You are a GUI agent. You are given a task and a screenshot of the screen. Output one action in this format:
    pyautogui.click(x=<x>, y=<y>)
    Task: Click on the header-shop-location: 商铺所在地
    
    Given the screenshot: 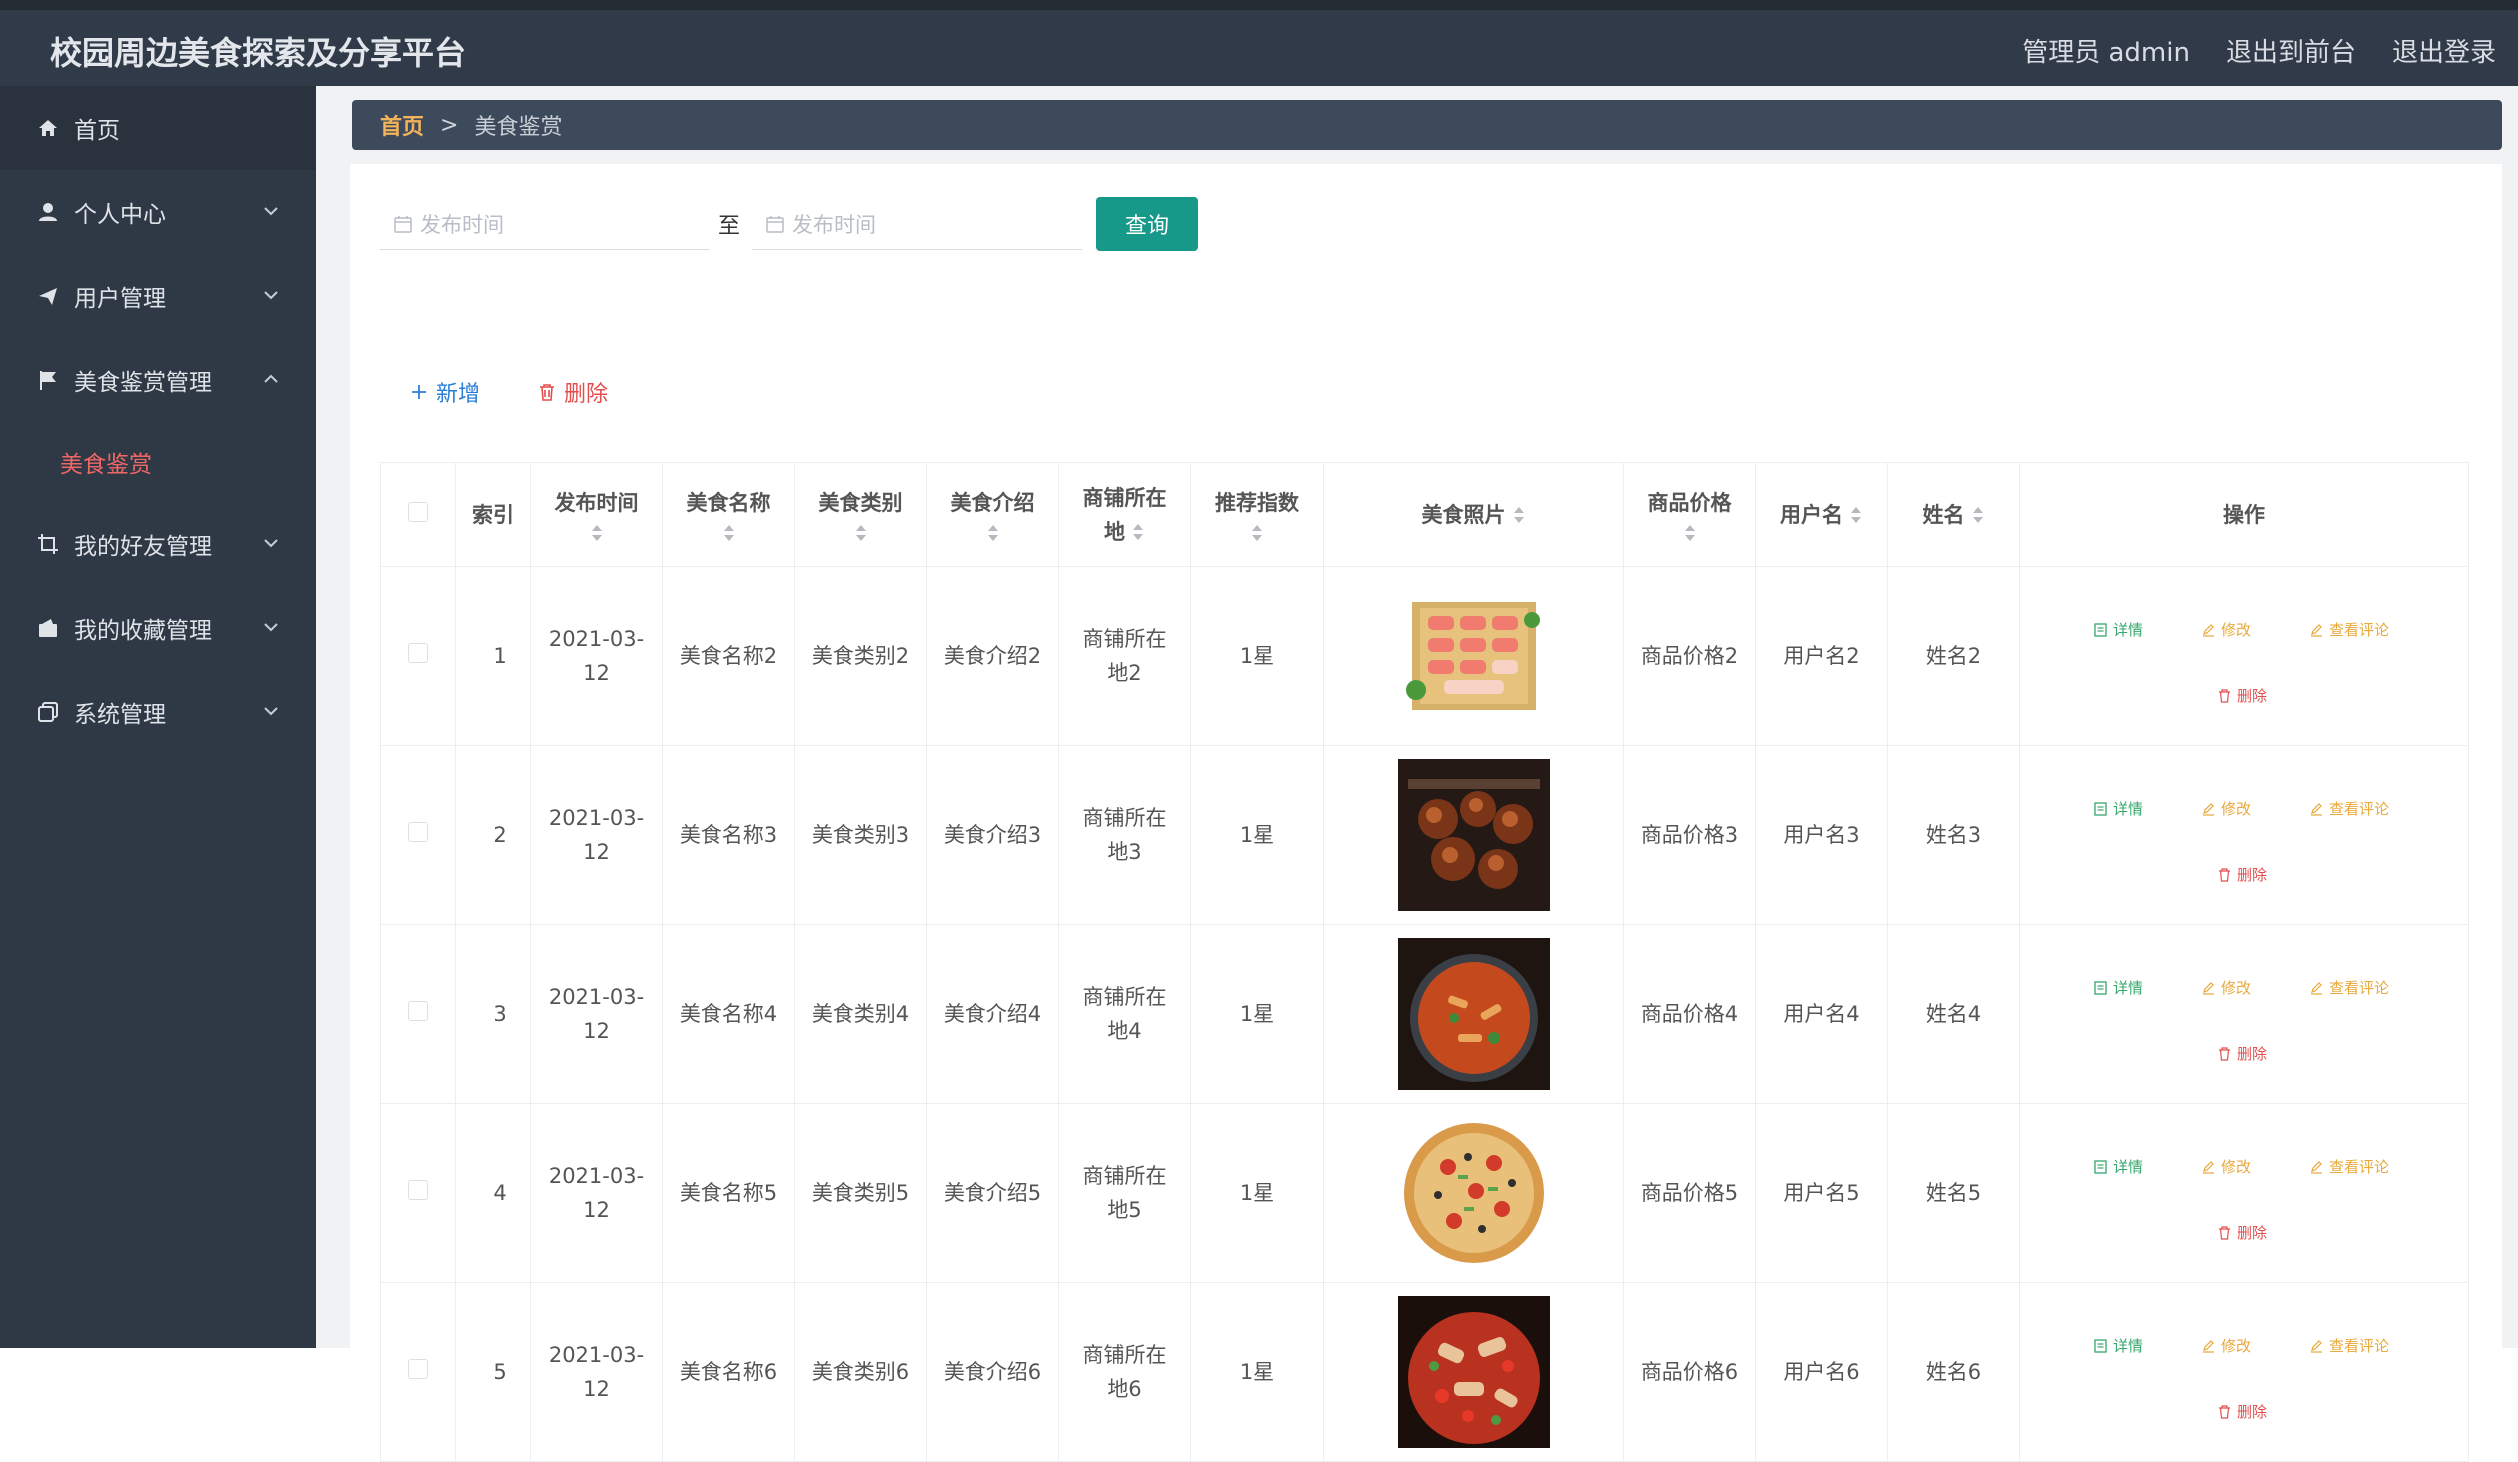 What is the action you would take?
    pyautogui.click(x=1124, y=514)
    